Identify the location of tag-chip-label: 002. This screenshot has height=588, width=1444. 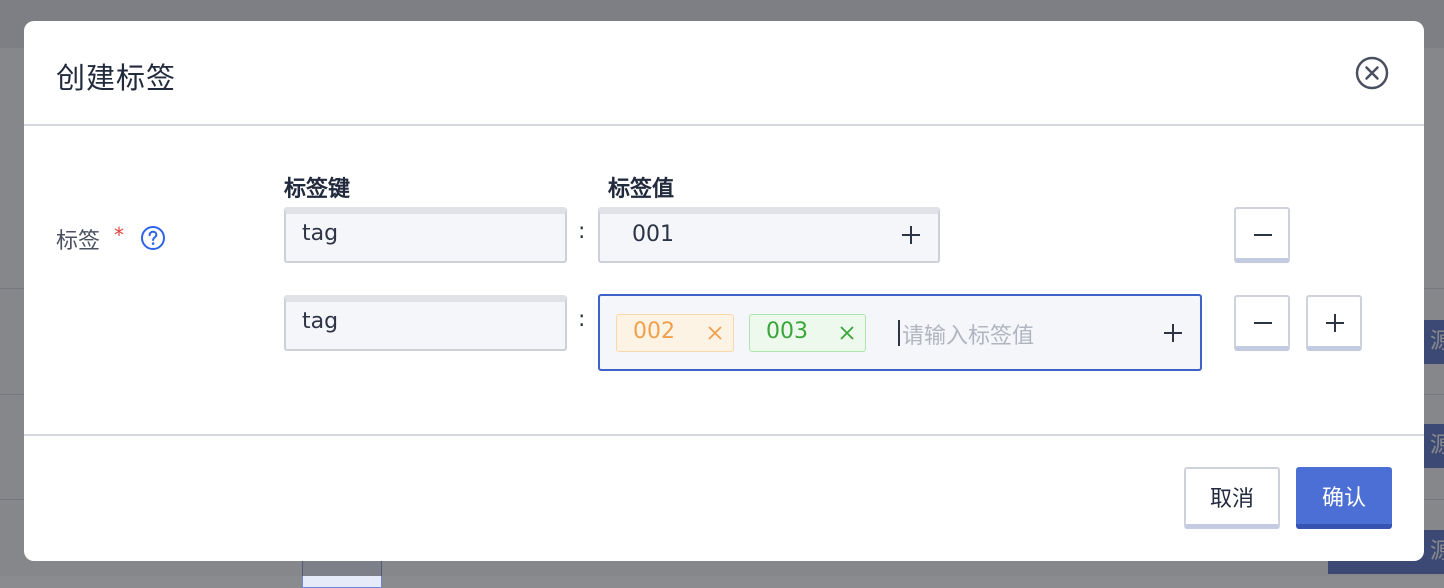
(654, 331).